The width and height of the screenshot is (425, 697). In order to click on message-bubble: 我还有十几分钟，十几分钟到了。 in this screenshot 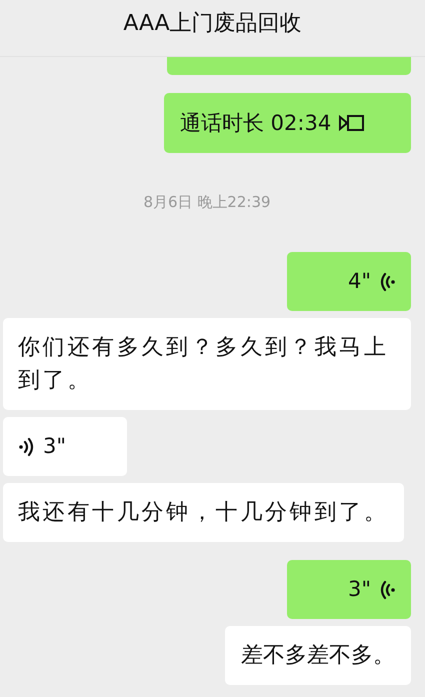, I will do `click(203, 512)`.